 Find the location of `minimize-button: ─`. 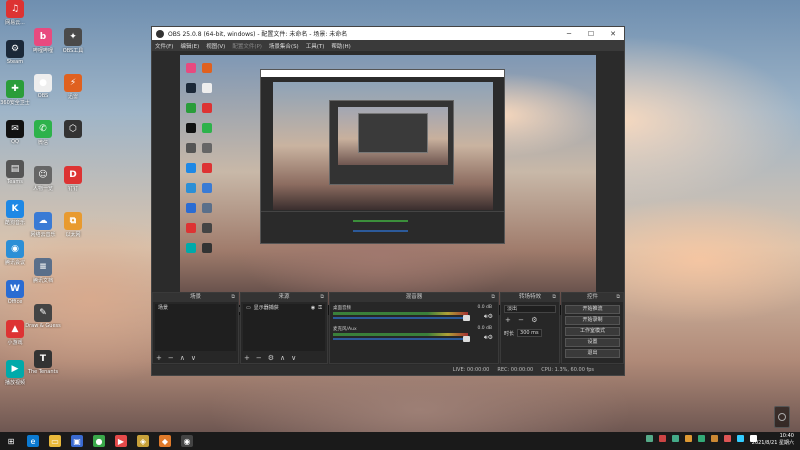

minimize-button: ─ is located at coordinates (569, 34).